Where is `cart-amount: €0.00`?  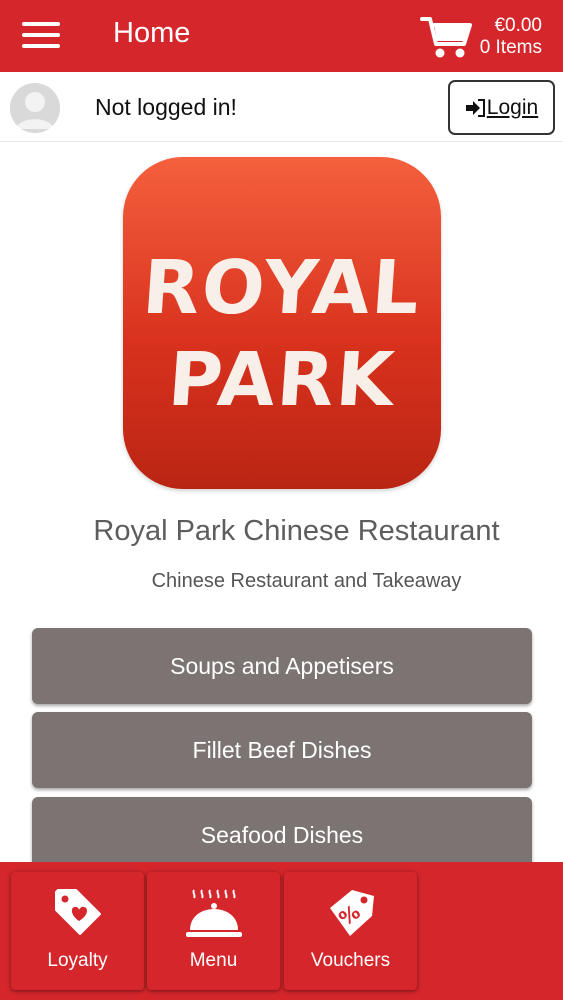
cart-amount: €0.00 is located at coordinates (518, 26).